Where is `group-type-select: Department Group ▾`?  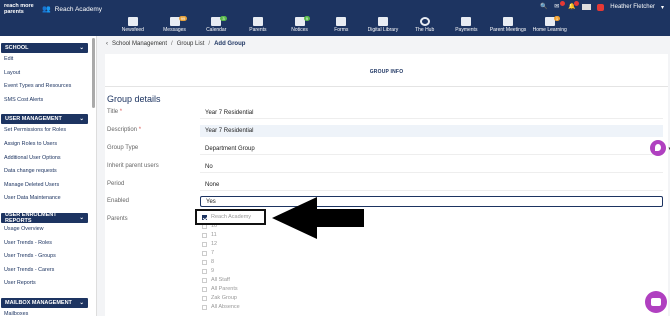 group-type-select: Department Group ▾ is located at coordinates (435, 149).